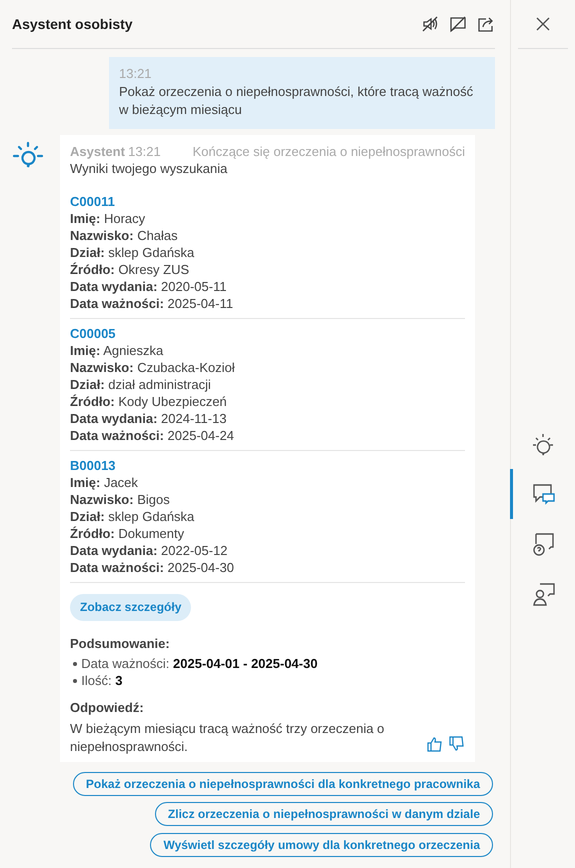 Image resolution: width=575 pixels, height=868 pixels. I want to click on thumbs-up-icon, so click(434, 744).